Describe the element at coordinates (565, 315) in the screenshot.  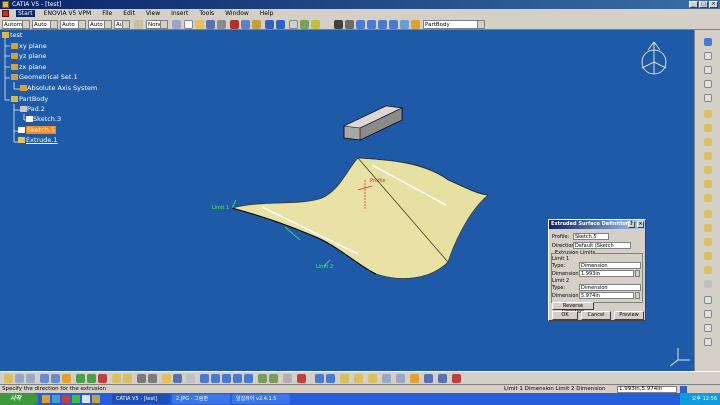
I see `ok-button: OK` at that location.